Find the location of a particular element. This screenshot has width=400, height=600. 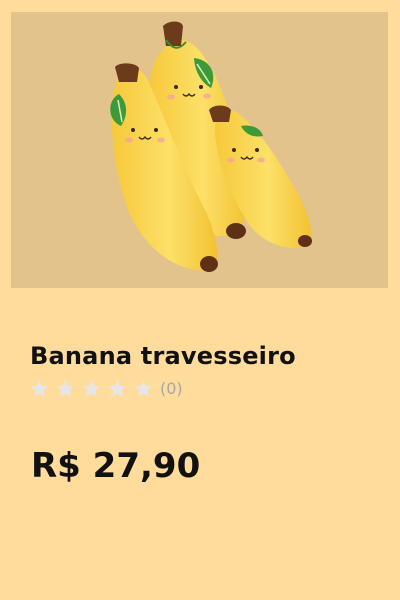

rating: (0) is located at coordinates (106, 388).